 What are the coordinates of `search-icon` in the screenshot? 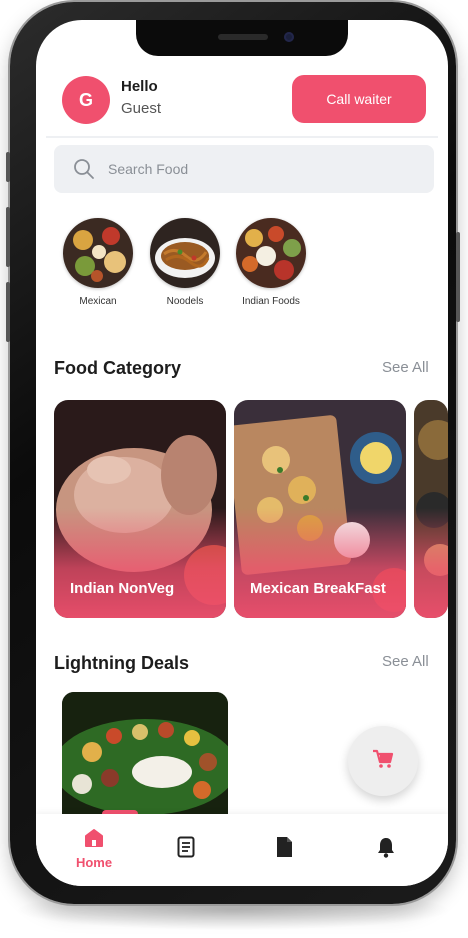 It's located at (84, 169).